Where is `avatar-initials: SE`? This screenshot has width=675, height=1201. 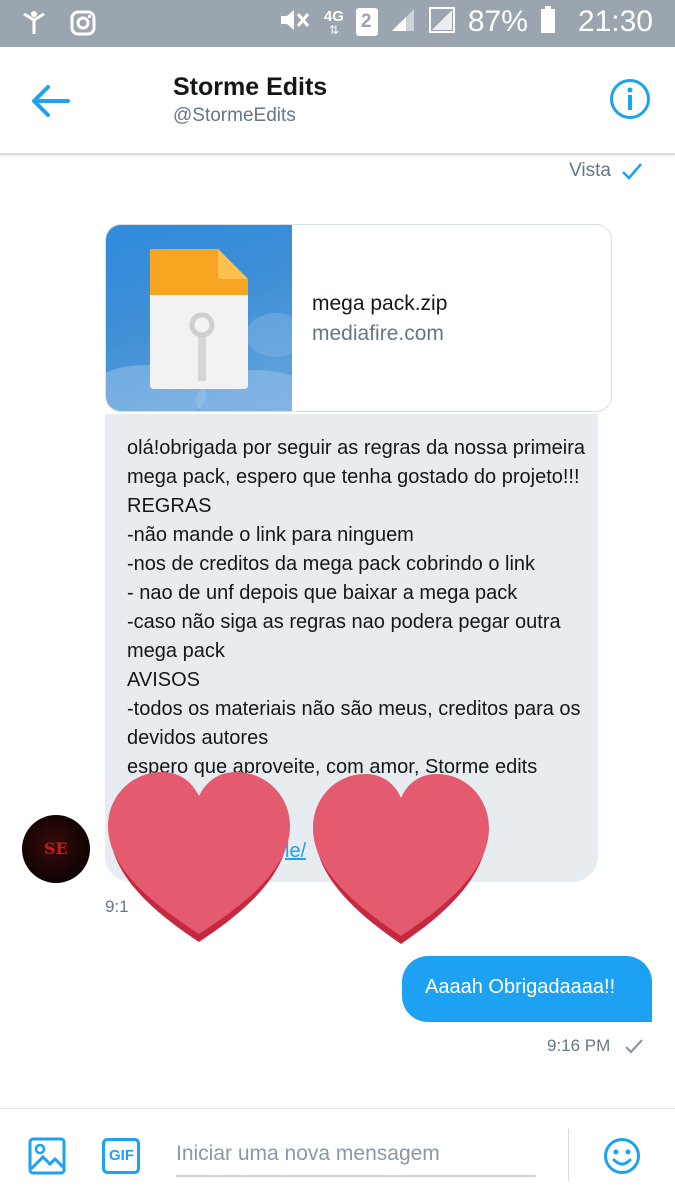 avatar-initials: SE is located at coordinates (56, 848).